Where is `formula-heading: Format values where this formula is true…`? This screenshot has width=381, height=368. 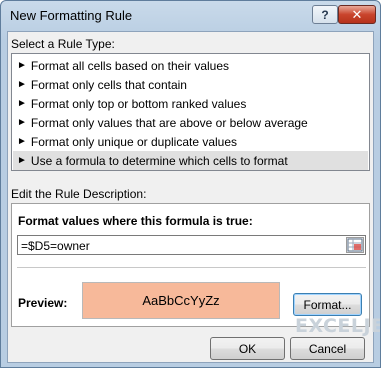
formula-heading: Format values where this formula is true… is located at coordinates (135, 221).